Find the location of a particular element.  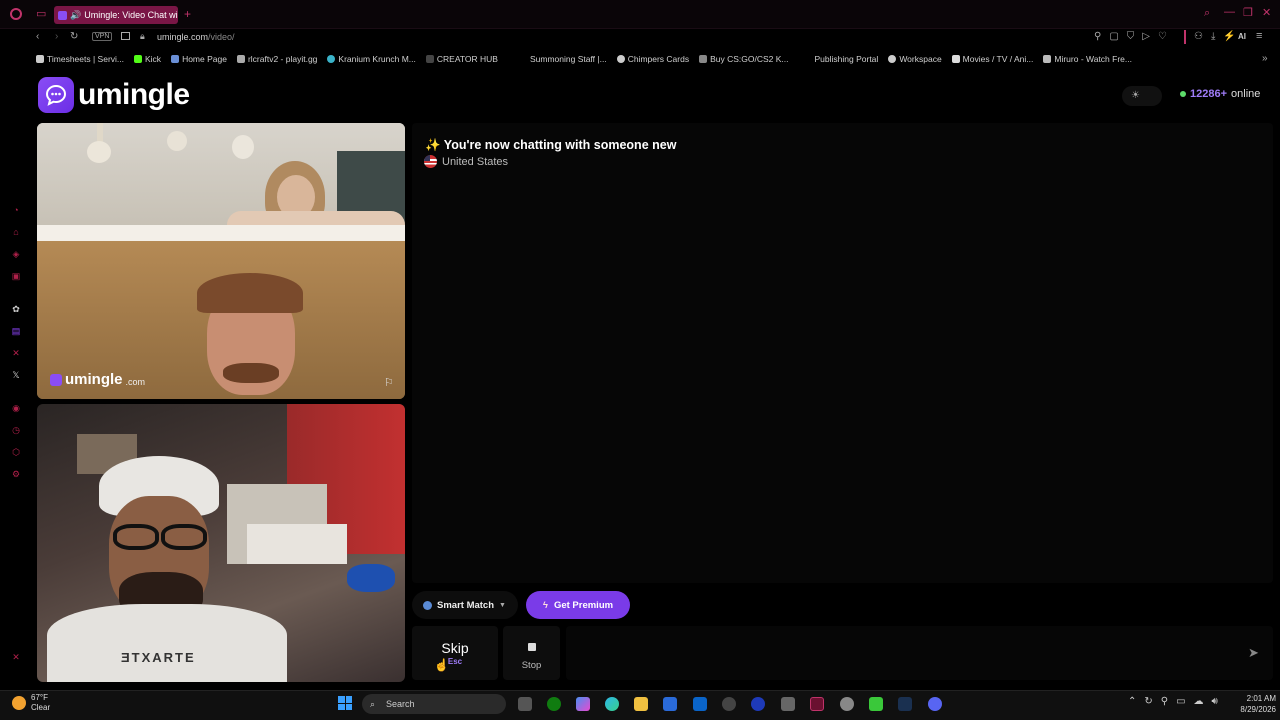

sun-icon: ☀ is located at coordinates (1135, 95).